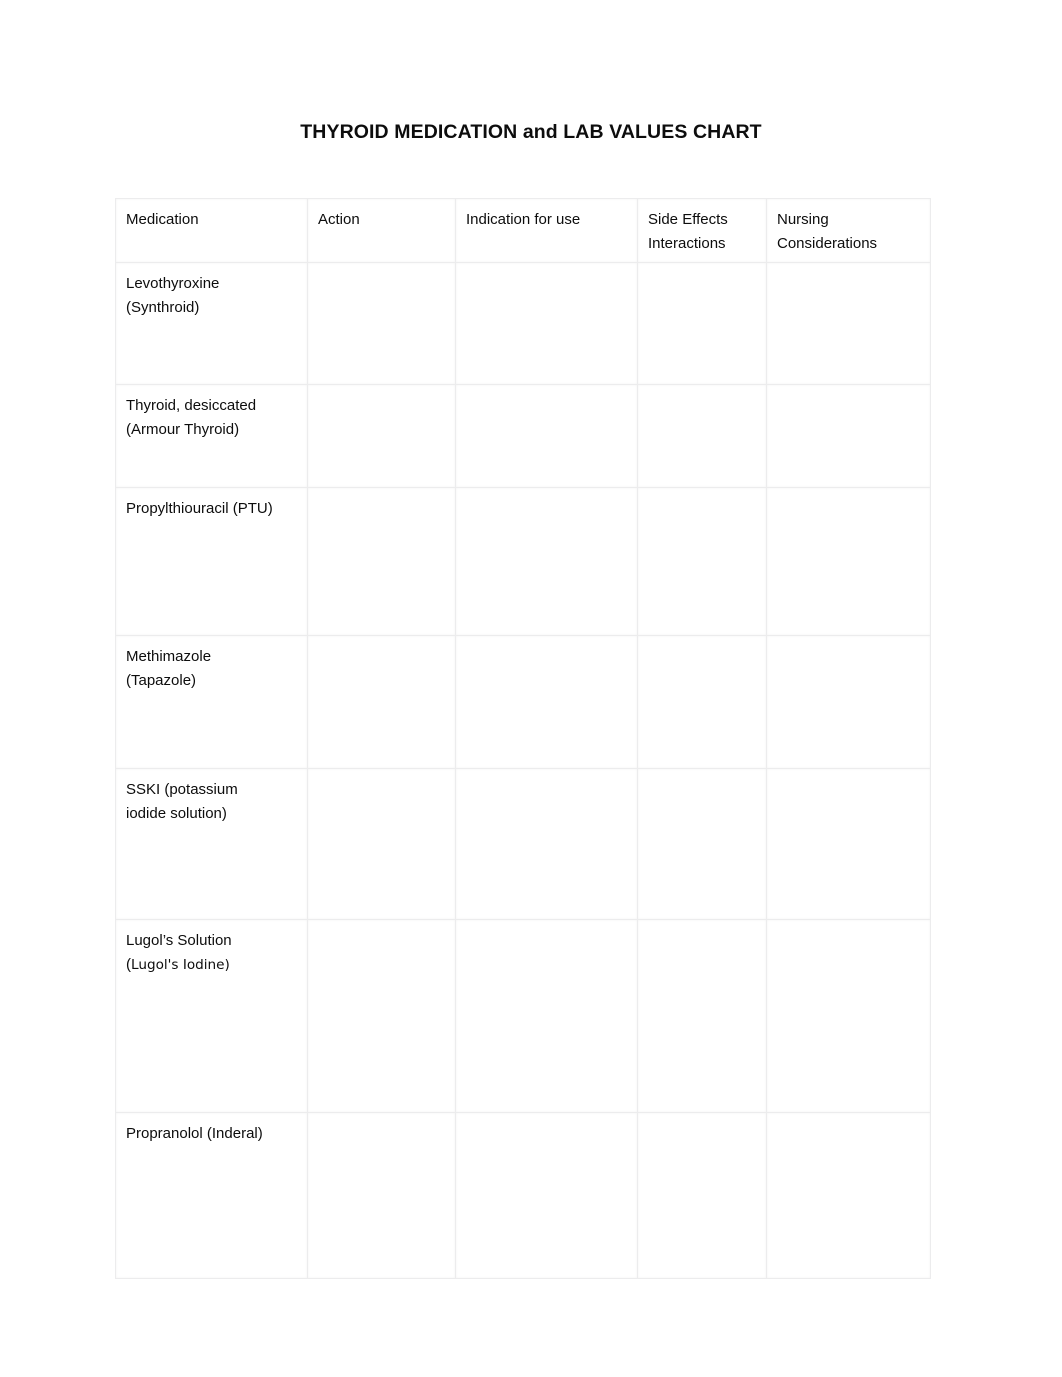 This screenshot has width=1062, height=1377. I want to click on column-header-indication: Indication for use, so click(546, 230).